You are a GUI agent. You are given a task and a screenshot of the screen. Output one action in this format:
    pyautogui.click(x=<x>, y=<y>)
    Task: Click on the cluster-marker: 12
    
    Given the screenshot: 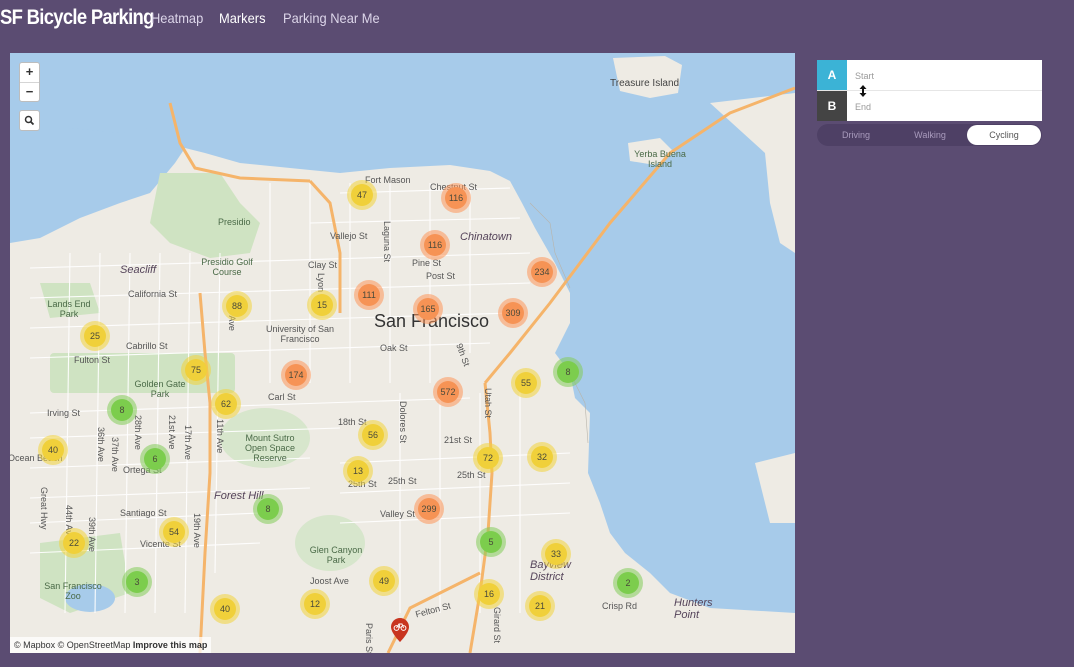 What is the action you would take?
    pyautogui.click(x=315, y=604)
    